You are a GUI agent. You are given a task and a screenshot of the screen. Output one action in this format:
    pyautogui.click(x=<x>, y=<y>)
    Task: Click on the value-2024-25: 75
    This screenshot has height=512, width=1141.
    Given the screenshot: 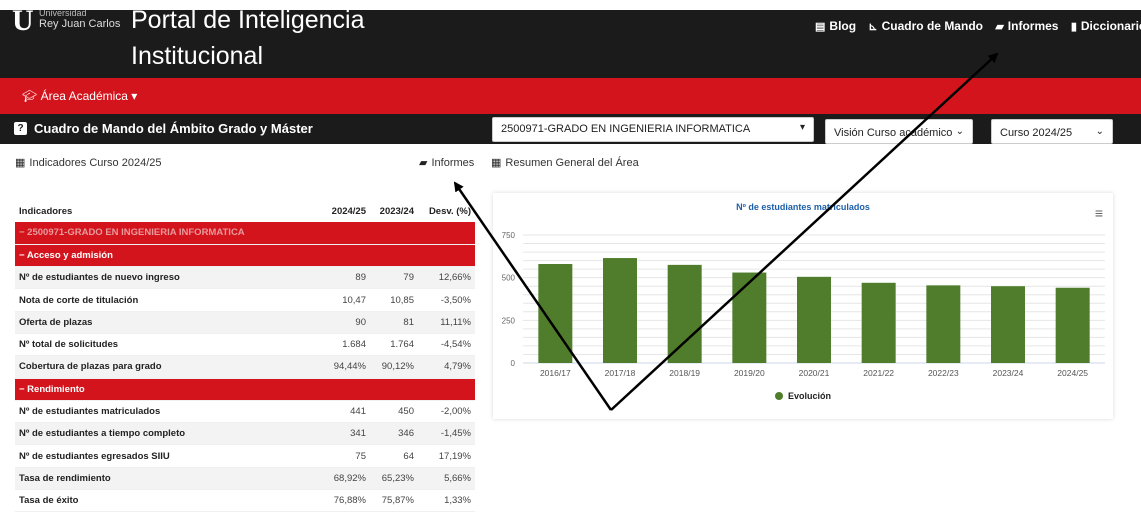 What is the action you would take?
    pyautogui.click(x=347, y=456)
    